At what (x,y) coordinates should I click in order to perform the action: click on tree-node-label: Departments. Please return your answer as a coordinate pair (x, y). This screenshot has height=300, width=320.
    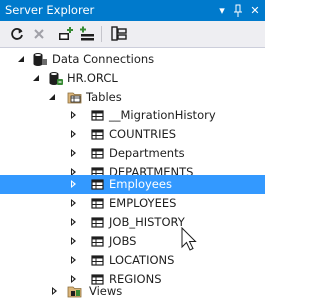
    Looking at the image, I should click on (147, 153).